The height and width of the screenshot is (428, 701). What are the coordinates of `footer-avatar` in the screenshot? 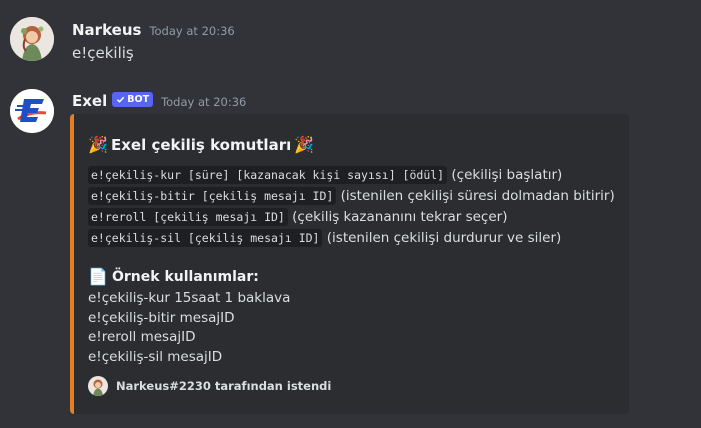 It's located at (98, 386).